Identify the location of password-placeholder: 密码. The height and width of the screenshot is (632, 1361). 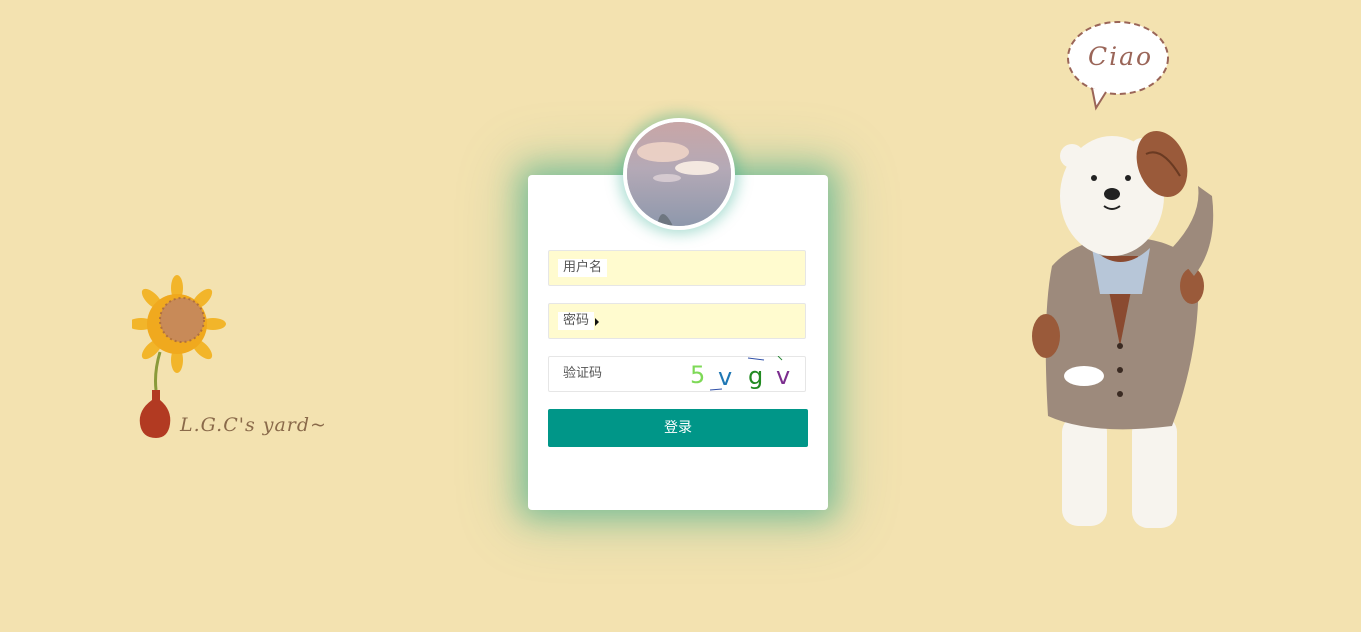
(576, 321).